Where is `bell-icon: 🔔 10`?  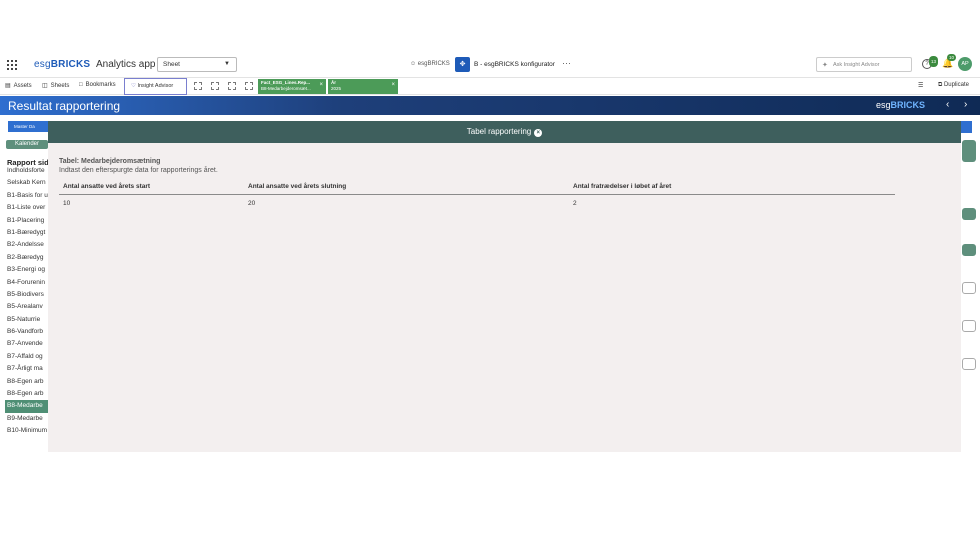 bell-icon: 🔔 10 is located at coordinates (949, 61).